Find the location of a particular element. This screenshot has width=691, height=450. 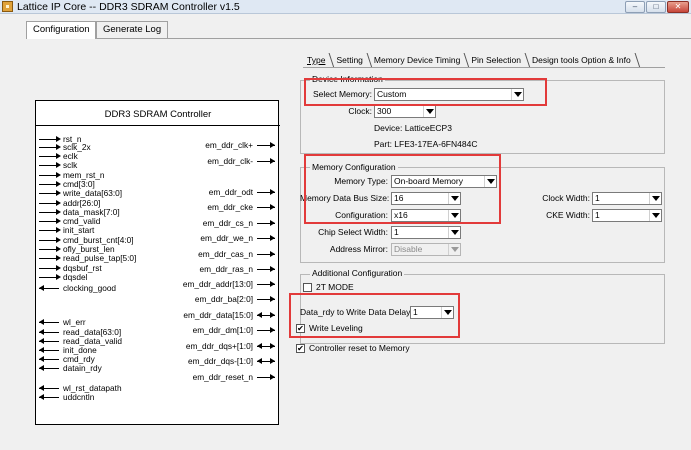

diagram-title-divider is located at coordinates (158, 125).